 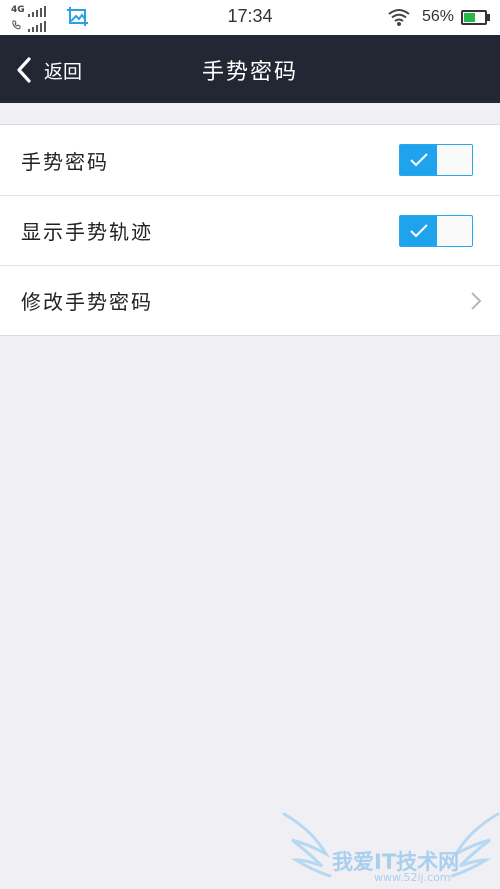 What do you see at coordinates (476, 301) in the screenshot?
I see `chevron-right-icon` at bounding box center [476, 301].